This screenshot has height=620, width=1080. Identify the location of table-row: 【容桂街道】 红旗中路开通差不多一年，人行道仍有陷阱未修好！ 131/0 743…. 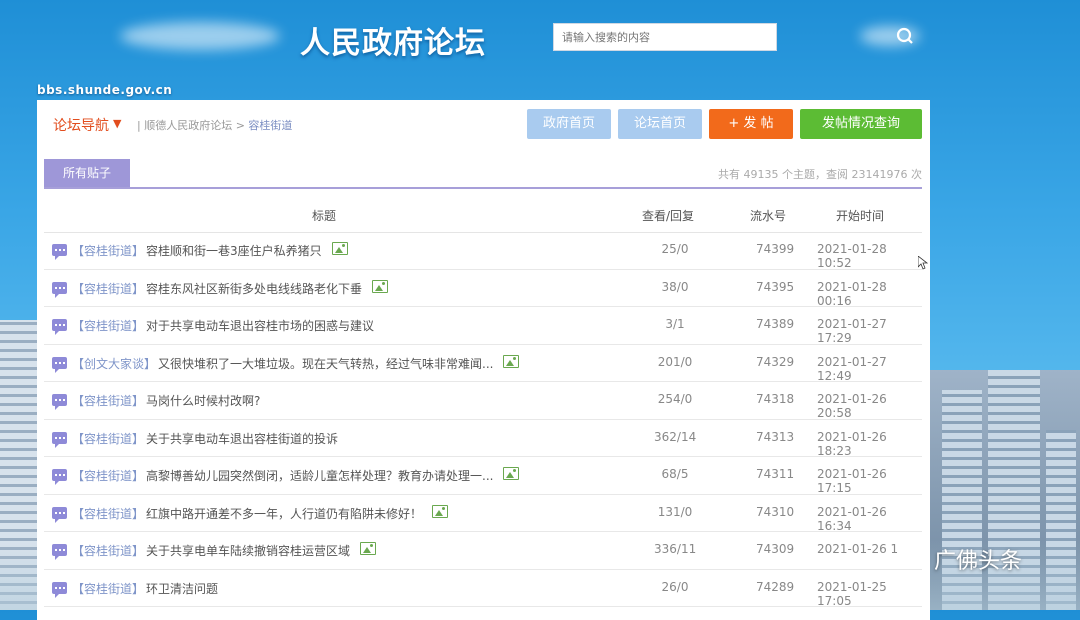
(483, 514).